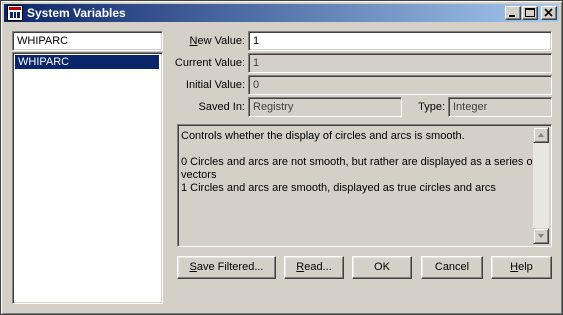 Image resolution: width=563 pixels, height=315 pixels. Describe the element at coordinates (521, 267) in the screenshot. I see `help-button: Help` at that location.